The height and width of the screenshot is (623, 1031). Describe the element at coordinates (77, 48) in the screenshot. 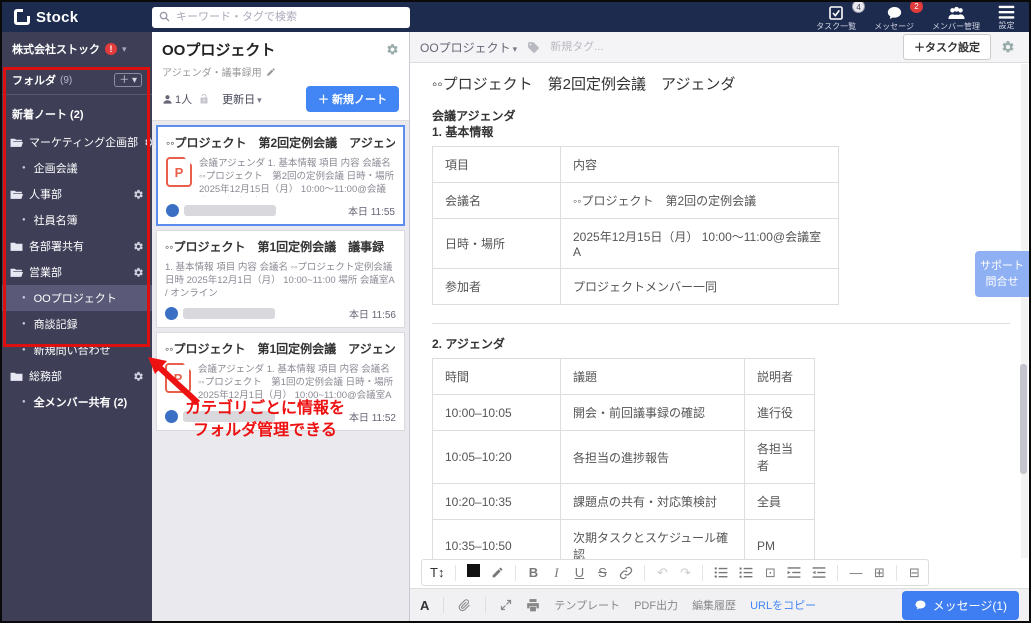

I see `org-selector: 株式会社ストック ! ▾` at that location.